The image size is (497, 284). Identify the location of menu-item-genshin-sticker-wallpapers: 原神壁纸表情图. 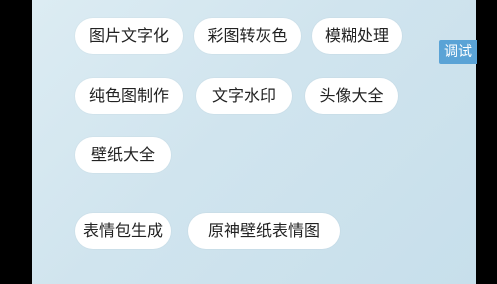
(264, 231).